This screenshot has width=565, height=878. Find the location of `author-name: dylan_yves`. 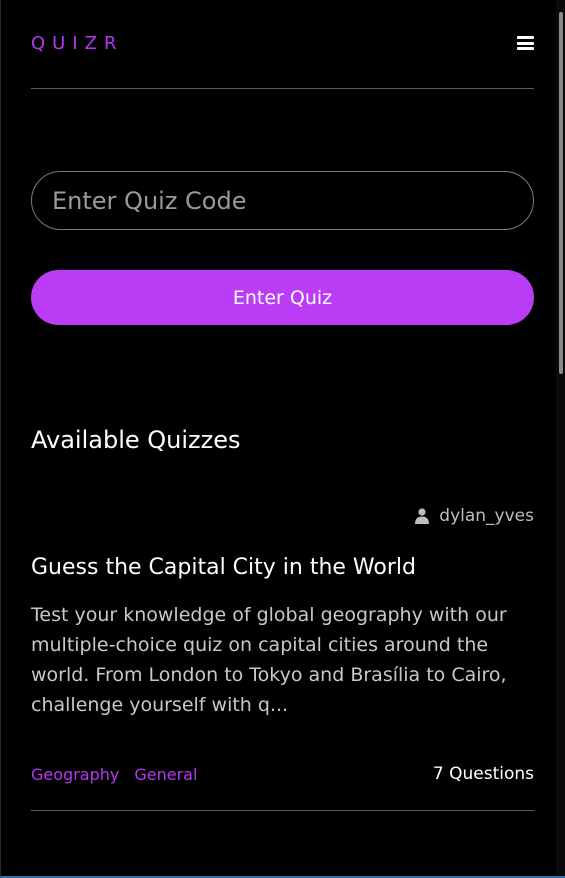

author-name: dylan_yves is located at coordinates (486, 516).